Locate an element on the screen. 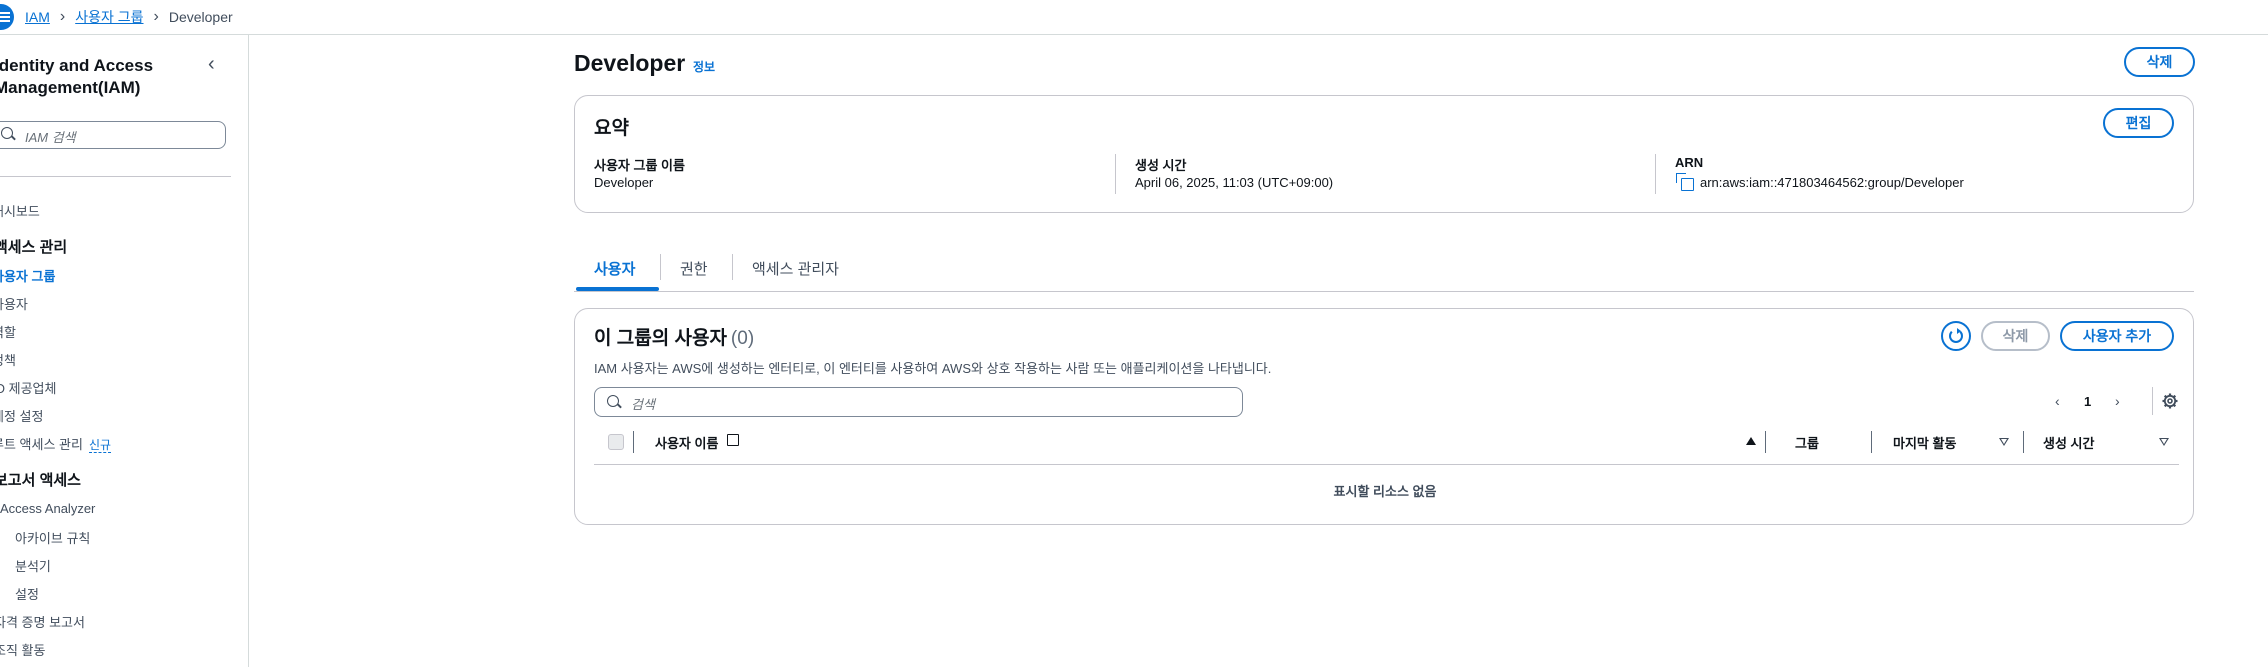 This screenshot has height=667, width=2268. copy-icon is located at coordinates (1685, 182).